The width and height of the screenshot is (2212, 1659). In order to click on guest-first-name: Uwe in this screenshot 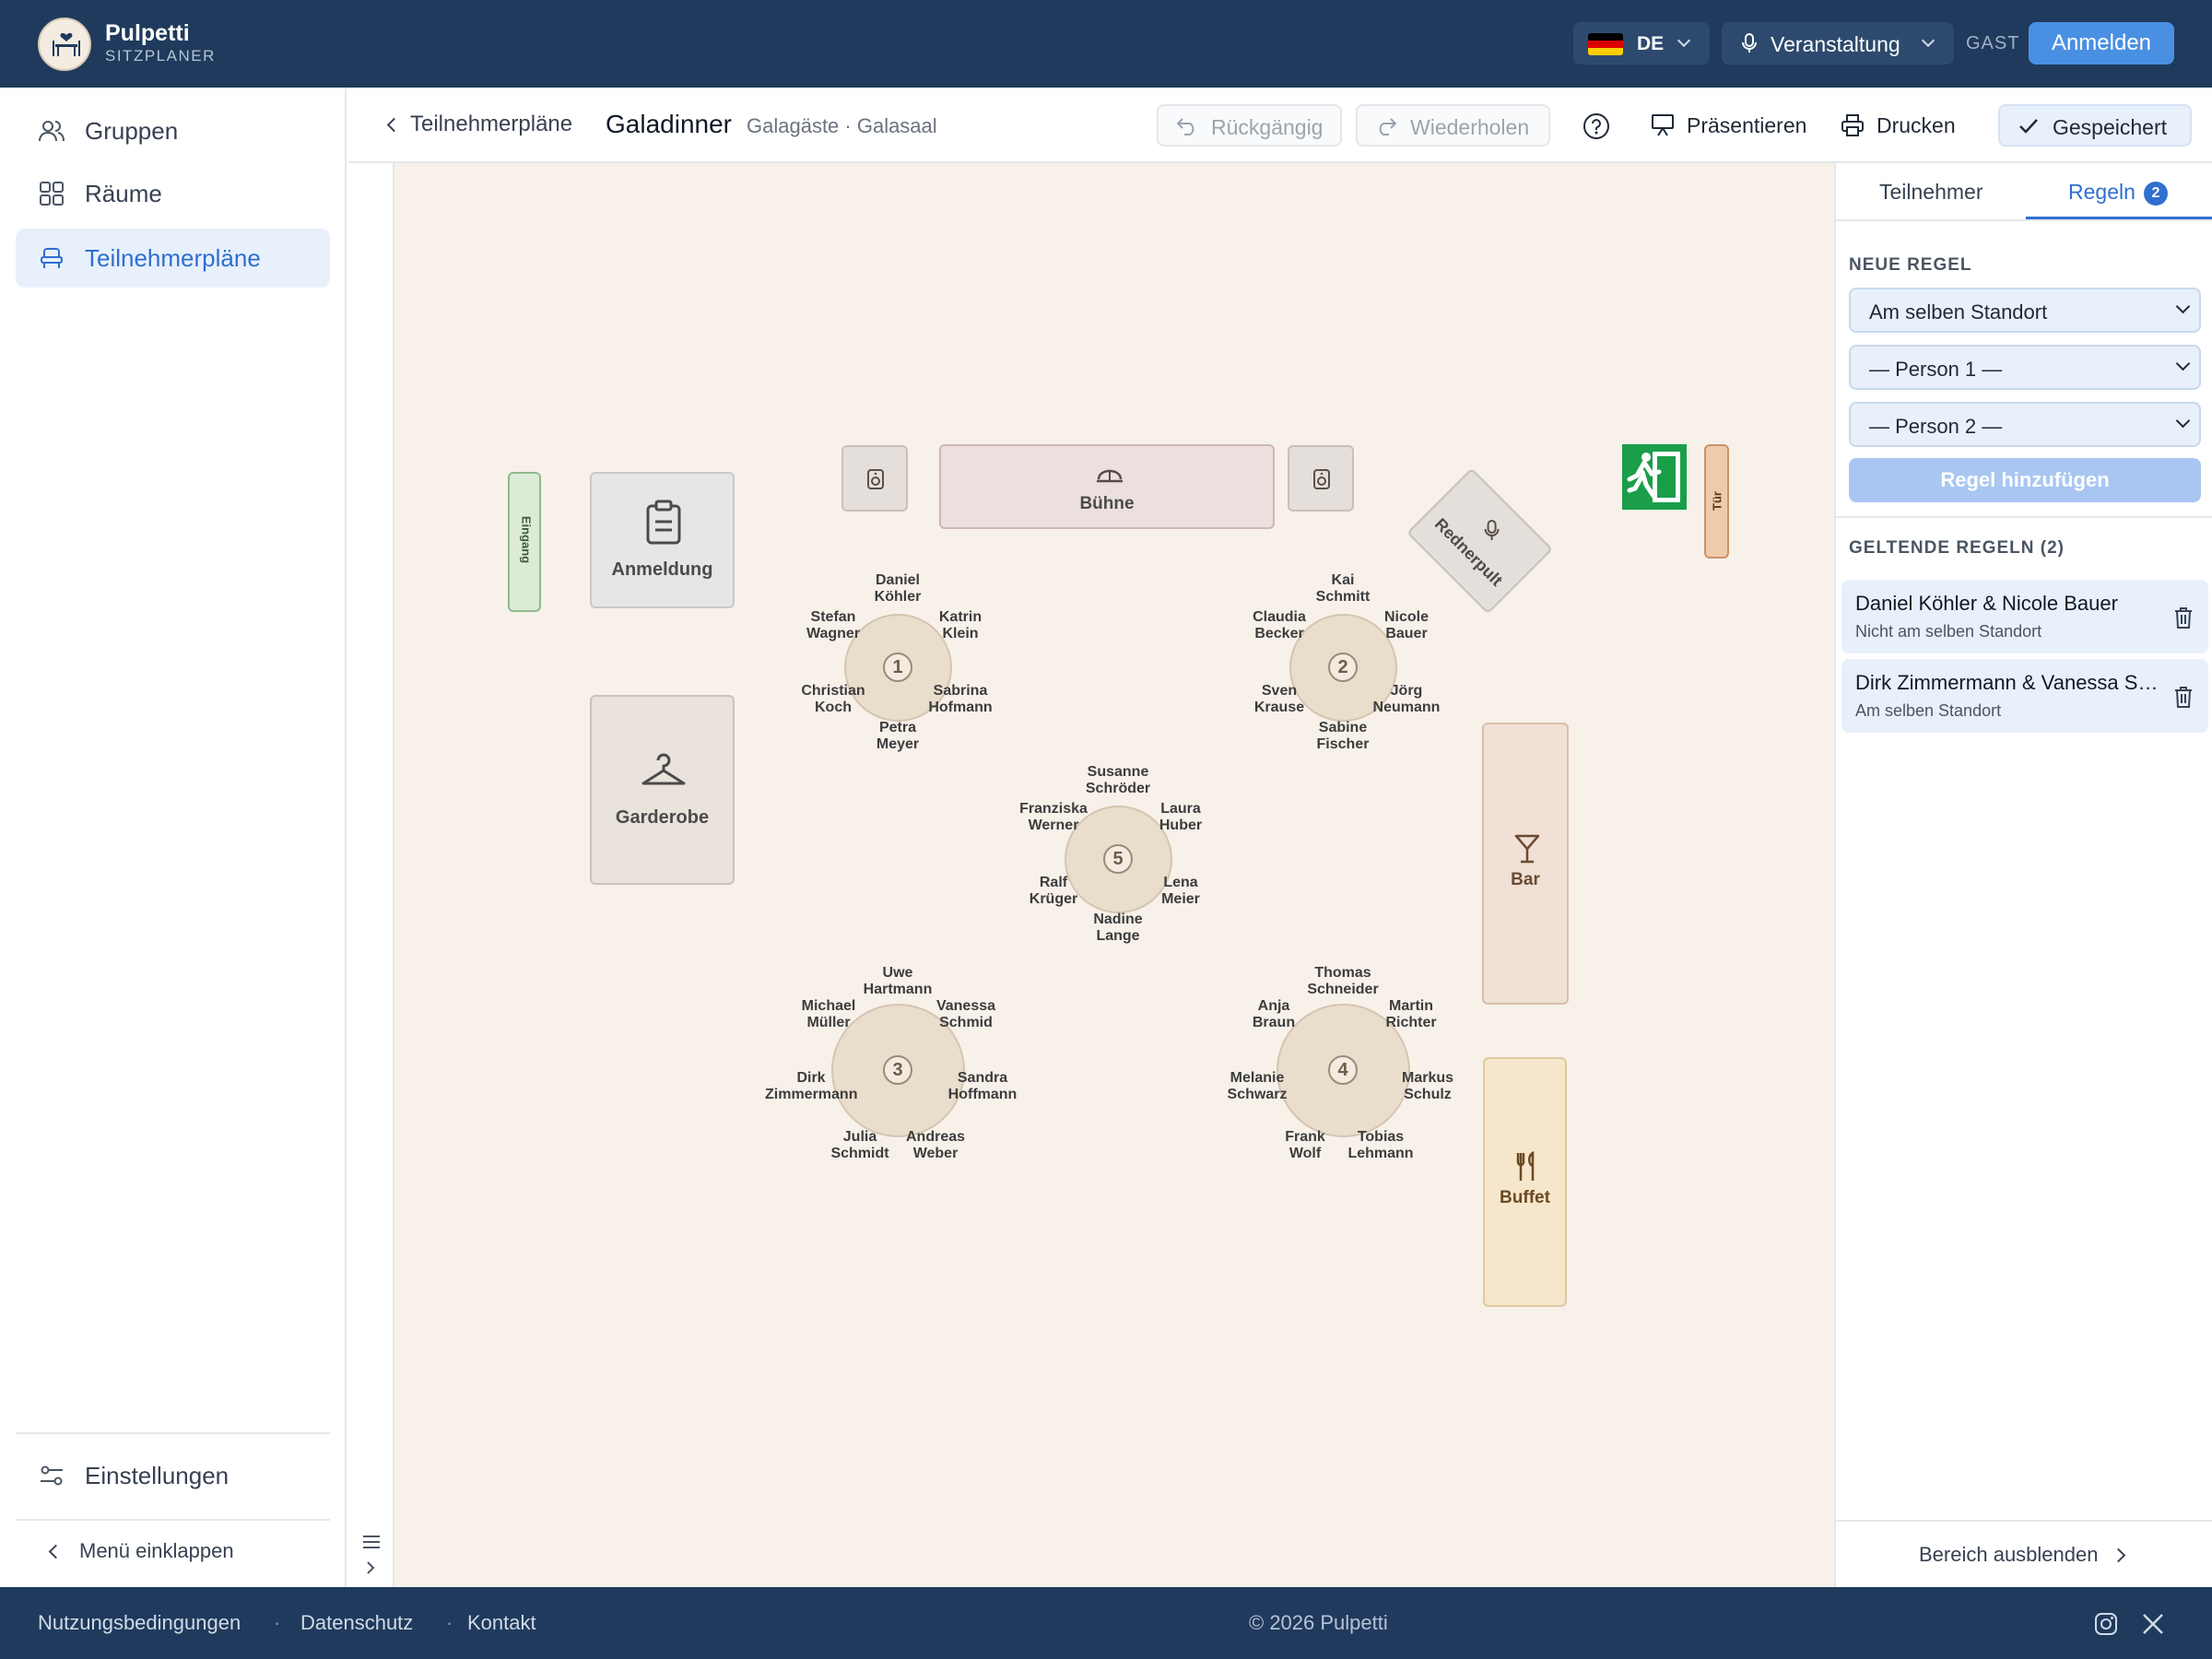, I will do `click(897, 973)`.